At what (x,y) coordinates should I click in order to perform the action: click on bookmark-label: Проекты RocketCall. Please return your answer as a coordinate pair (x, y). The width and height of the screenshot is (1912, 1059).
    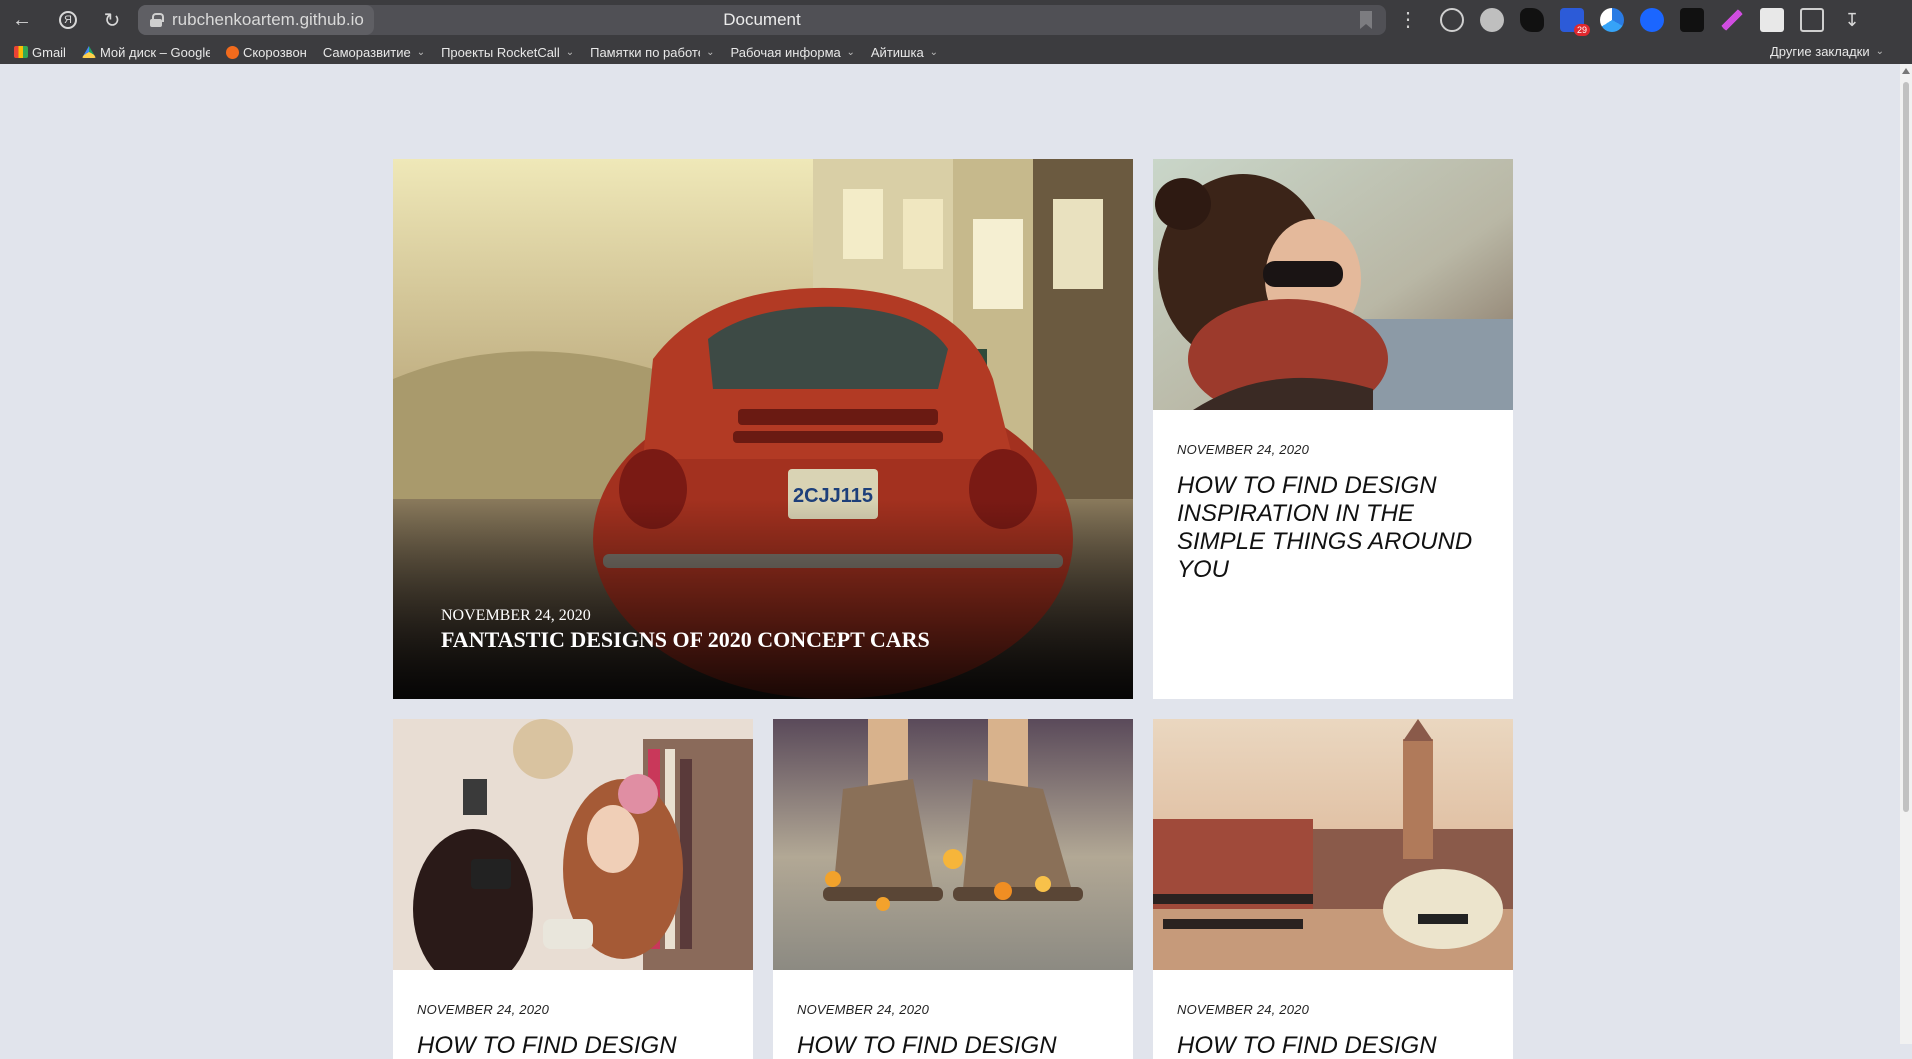
    Looking at the image, I should click on (500, 52).